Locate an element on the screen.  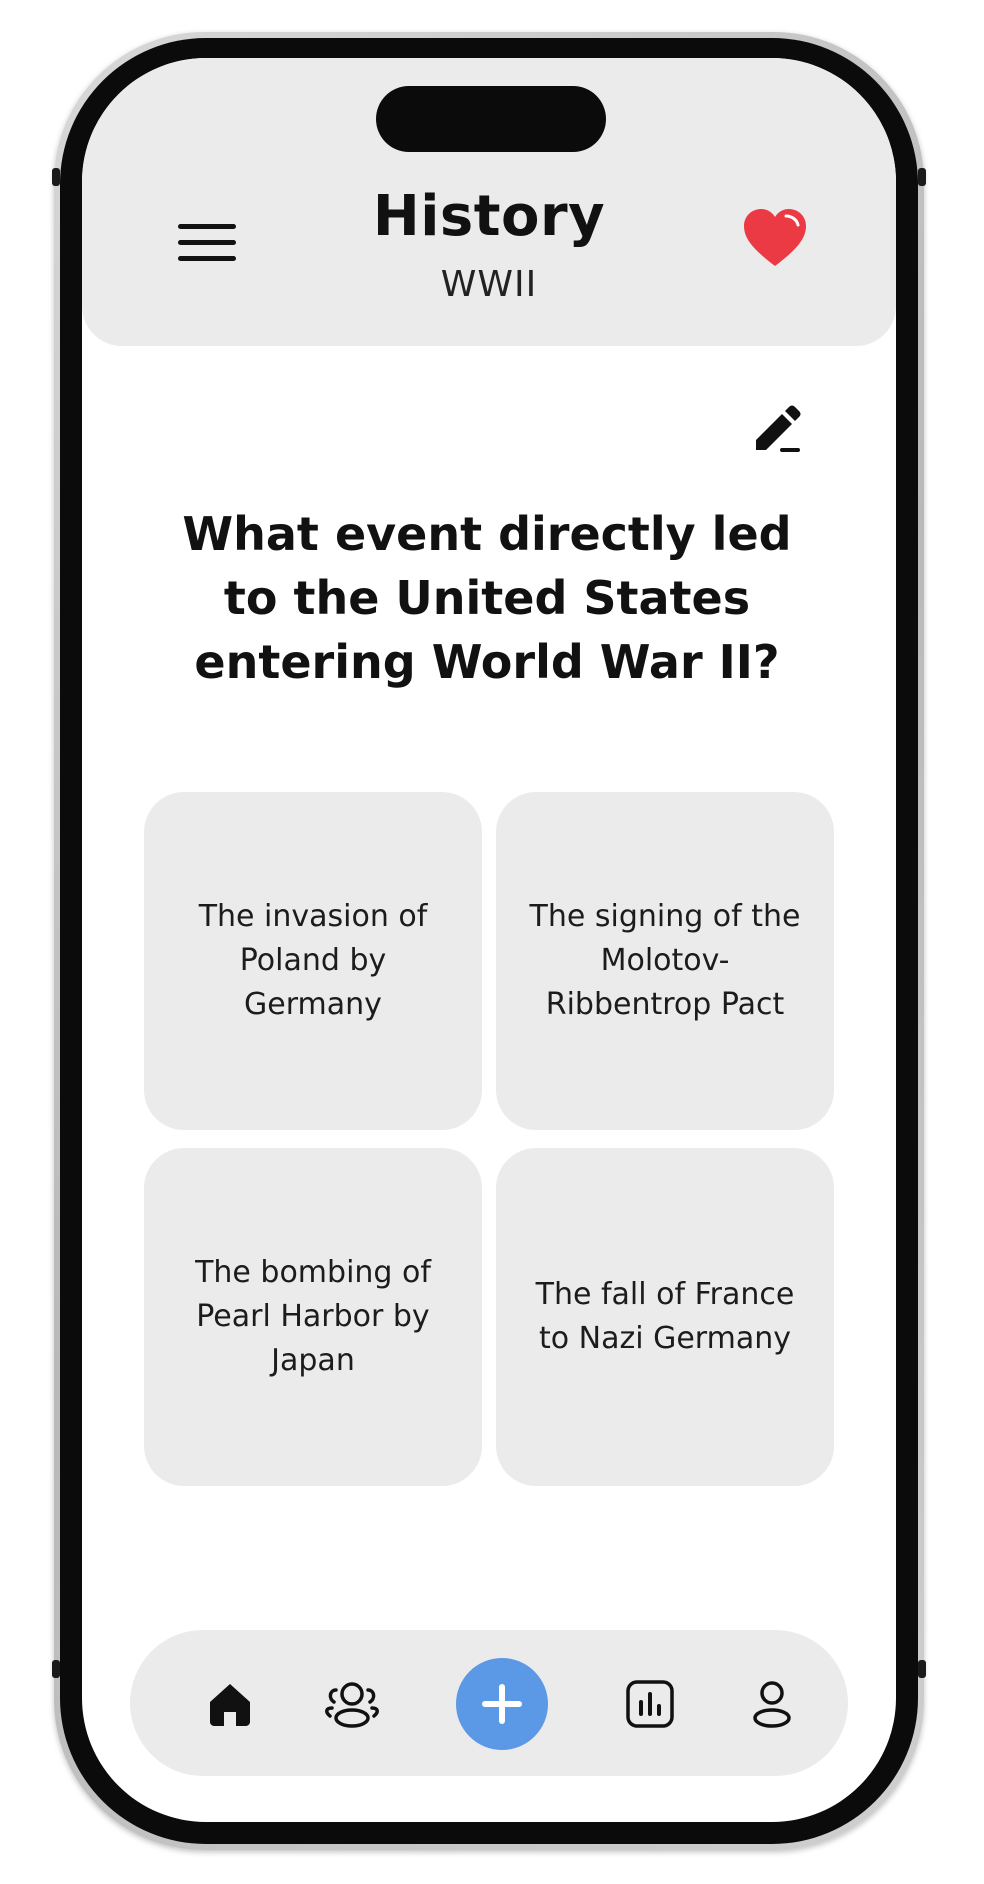
heart-icon is located at coordinates (775, 239).